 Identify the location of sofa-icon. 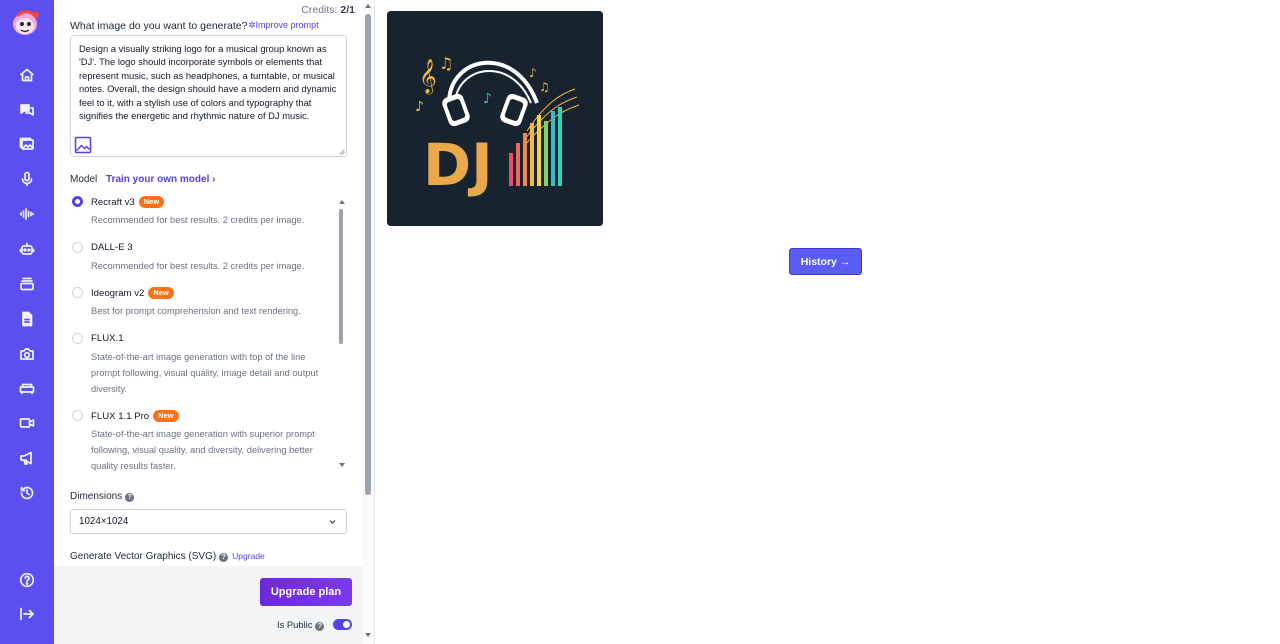
(27, 389).